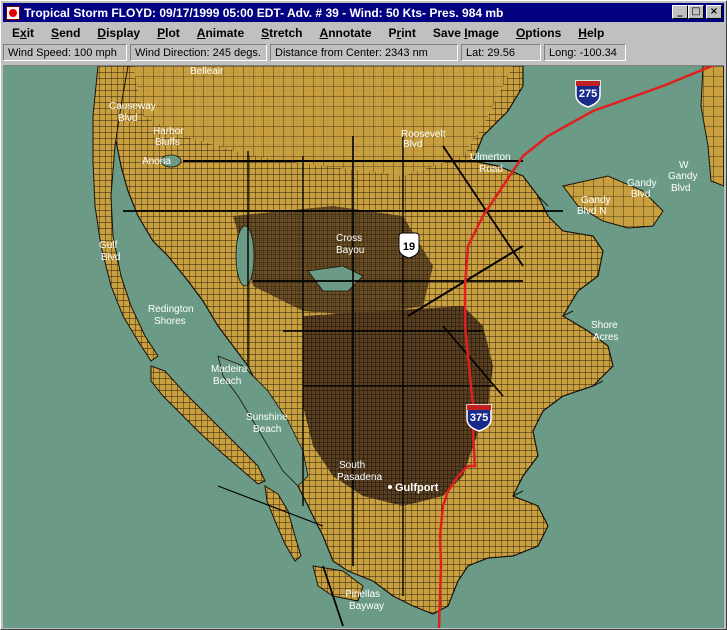 The width and height of the screenshot is (727, 630). Describe the element at coordinates (108, 245) in the screenshot. I see `label-gulf: Gulf` at that location.